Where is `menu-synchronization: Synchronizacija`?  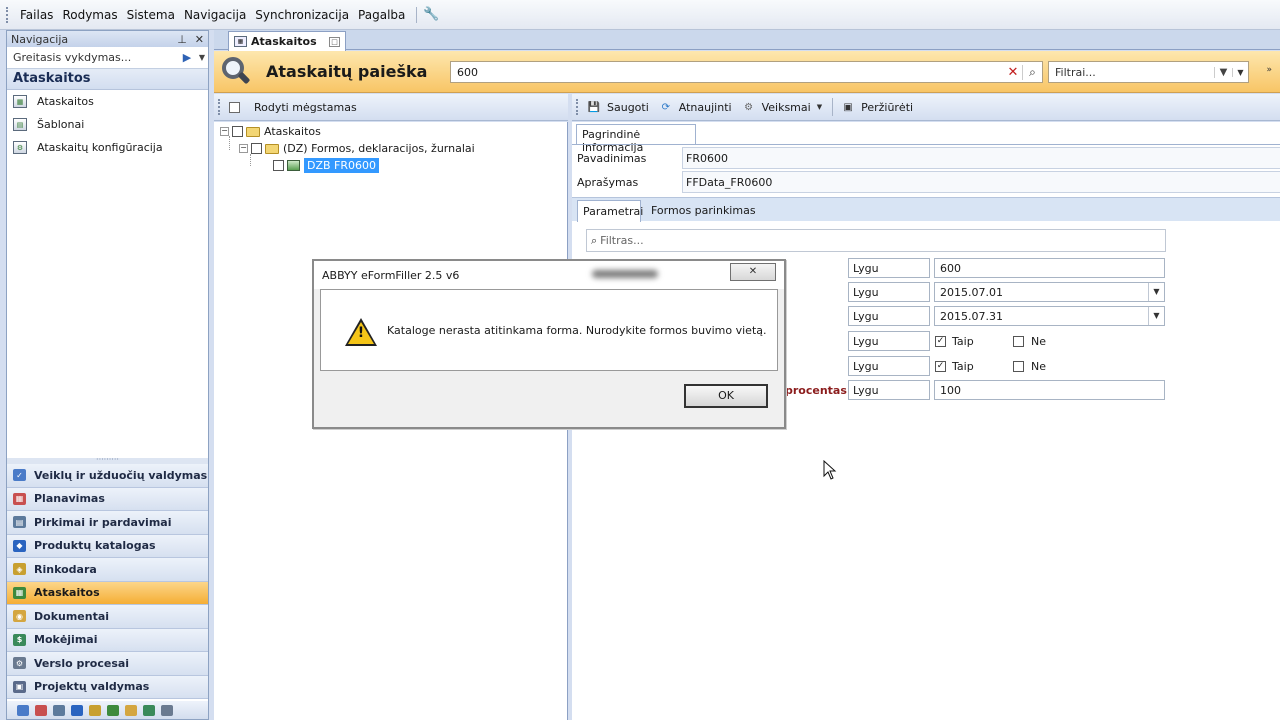 menu-synchronization: Synchronizacija is located at coordinates (302, 15).